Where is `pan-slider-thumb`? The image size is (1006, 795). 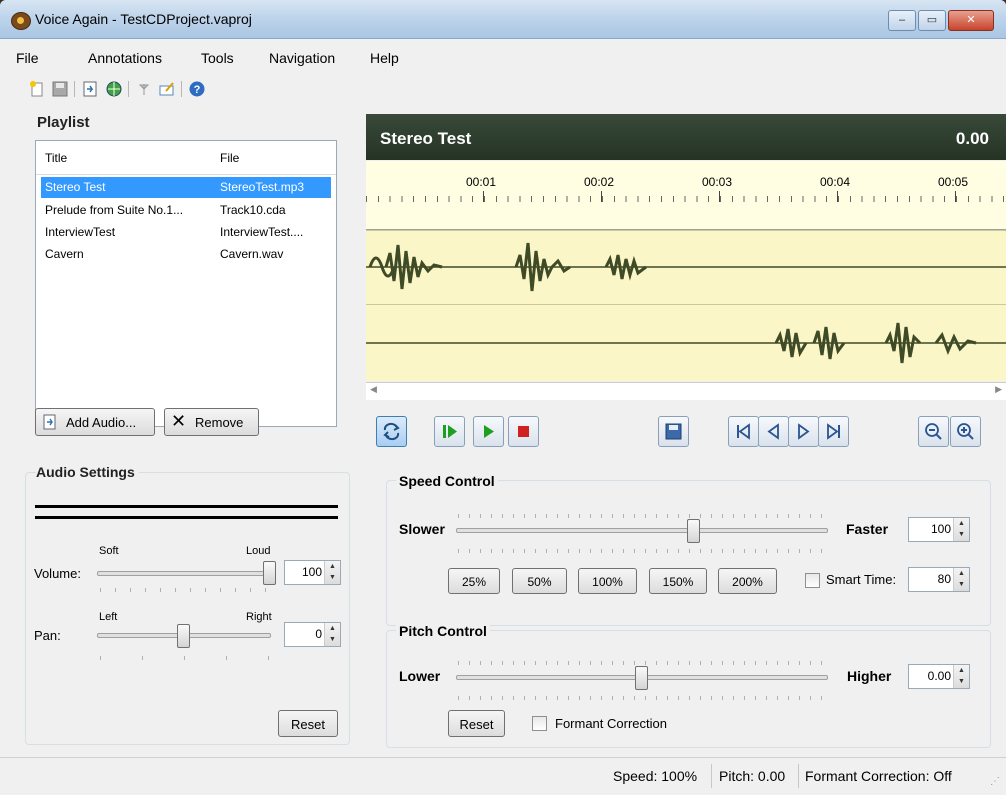 pan-slider-thumb is located at coordinates (183, 636).